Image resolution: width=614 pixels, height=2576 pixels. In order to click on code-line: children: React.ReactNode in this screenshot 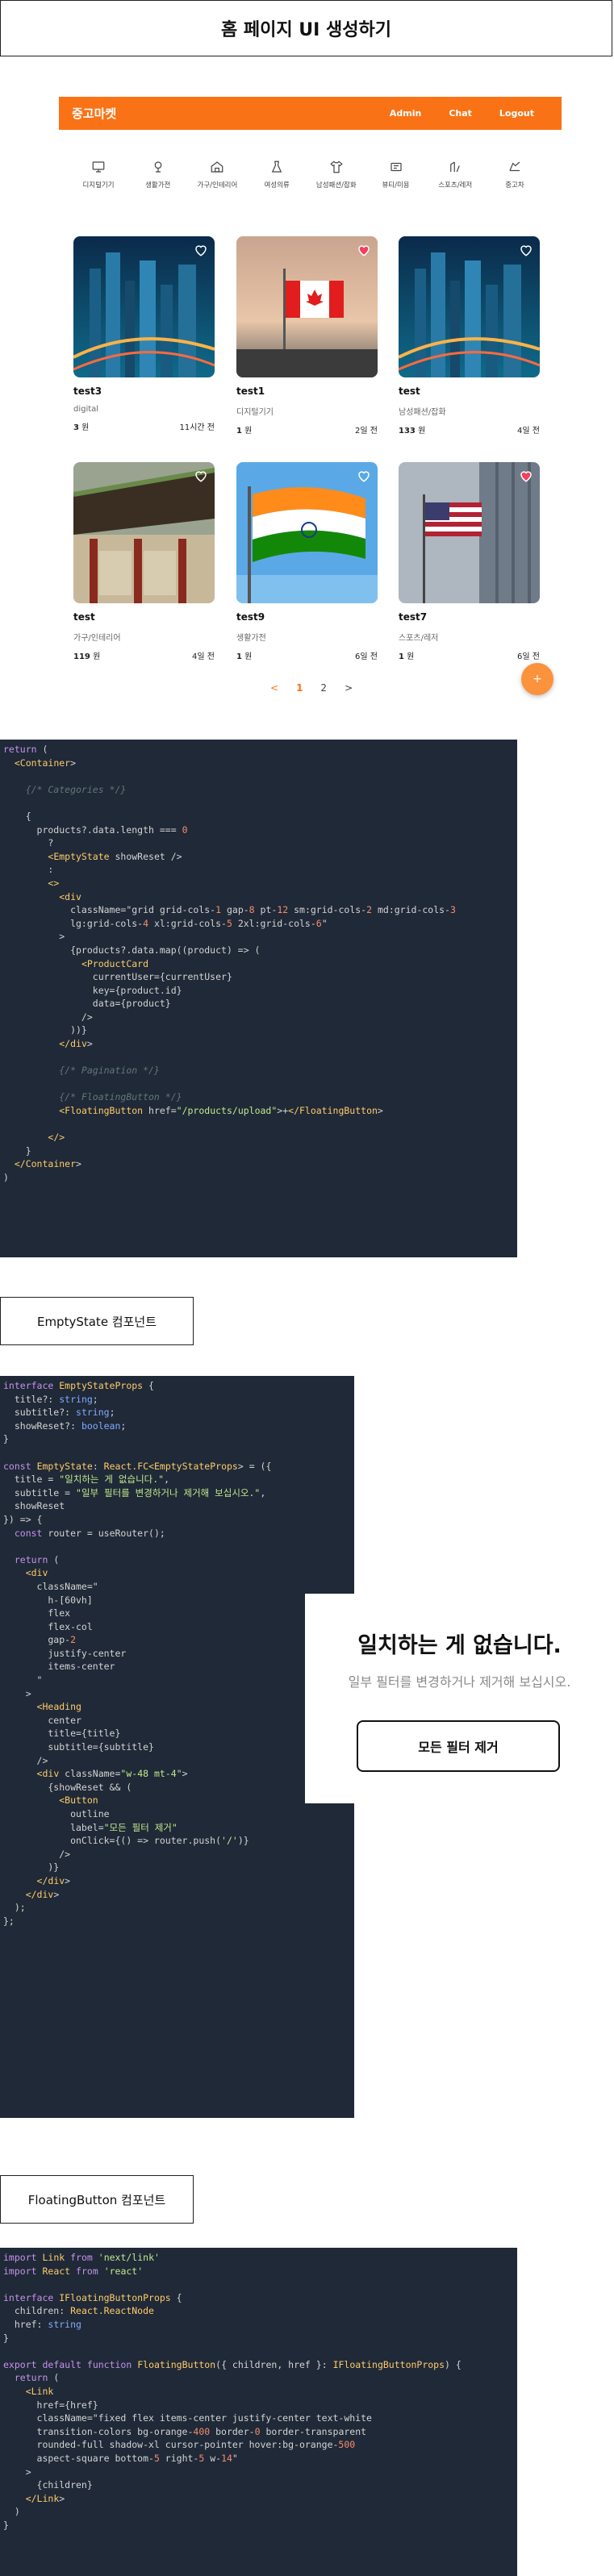, I will do `click(78, 2311)`.